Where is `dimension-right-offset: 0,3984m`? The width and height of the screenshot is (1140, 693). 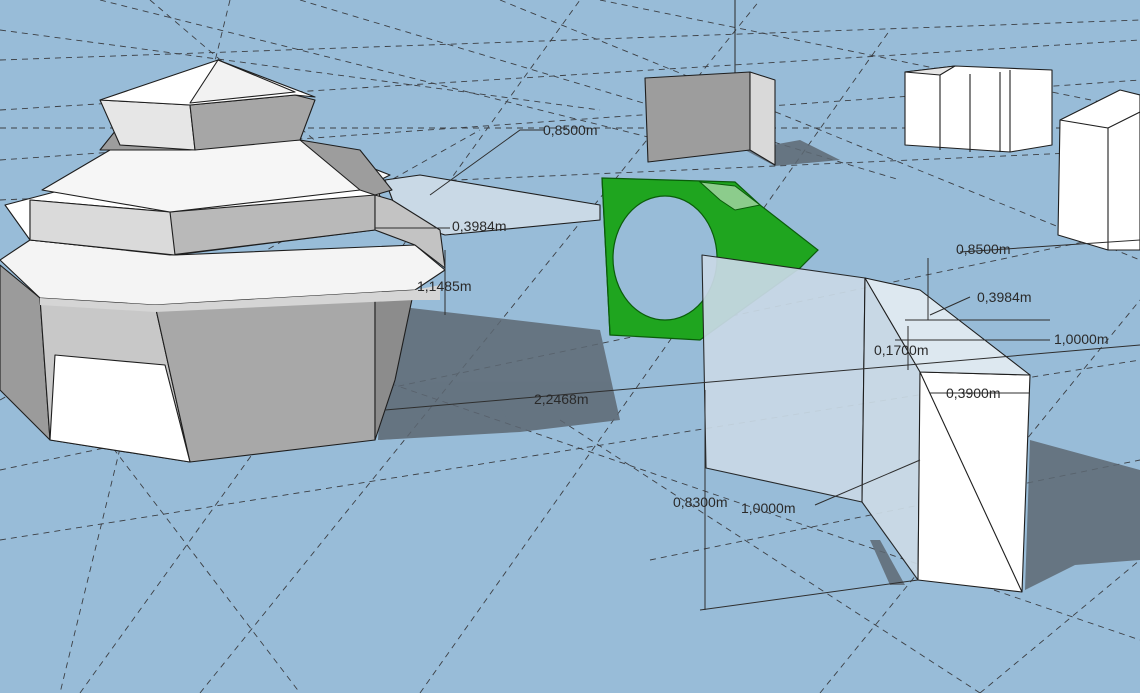
dimension-right-offset: 0,3984m is located at coordinates (1004, 297).